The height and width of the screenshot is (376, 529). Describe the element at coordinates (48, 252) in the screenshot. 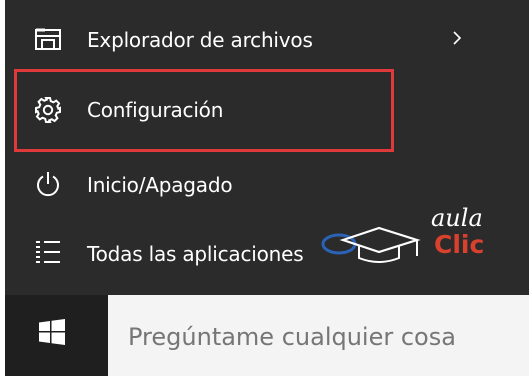

I see `all-apps-list-icon` at that location.